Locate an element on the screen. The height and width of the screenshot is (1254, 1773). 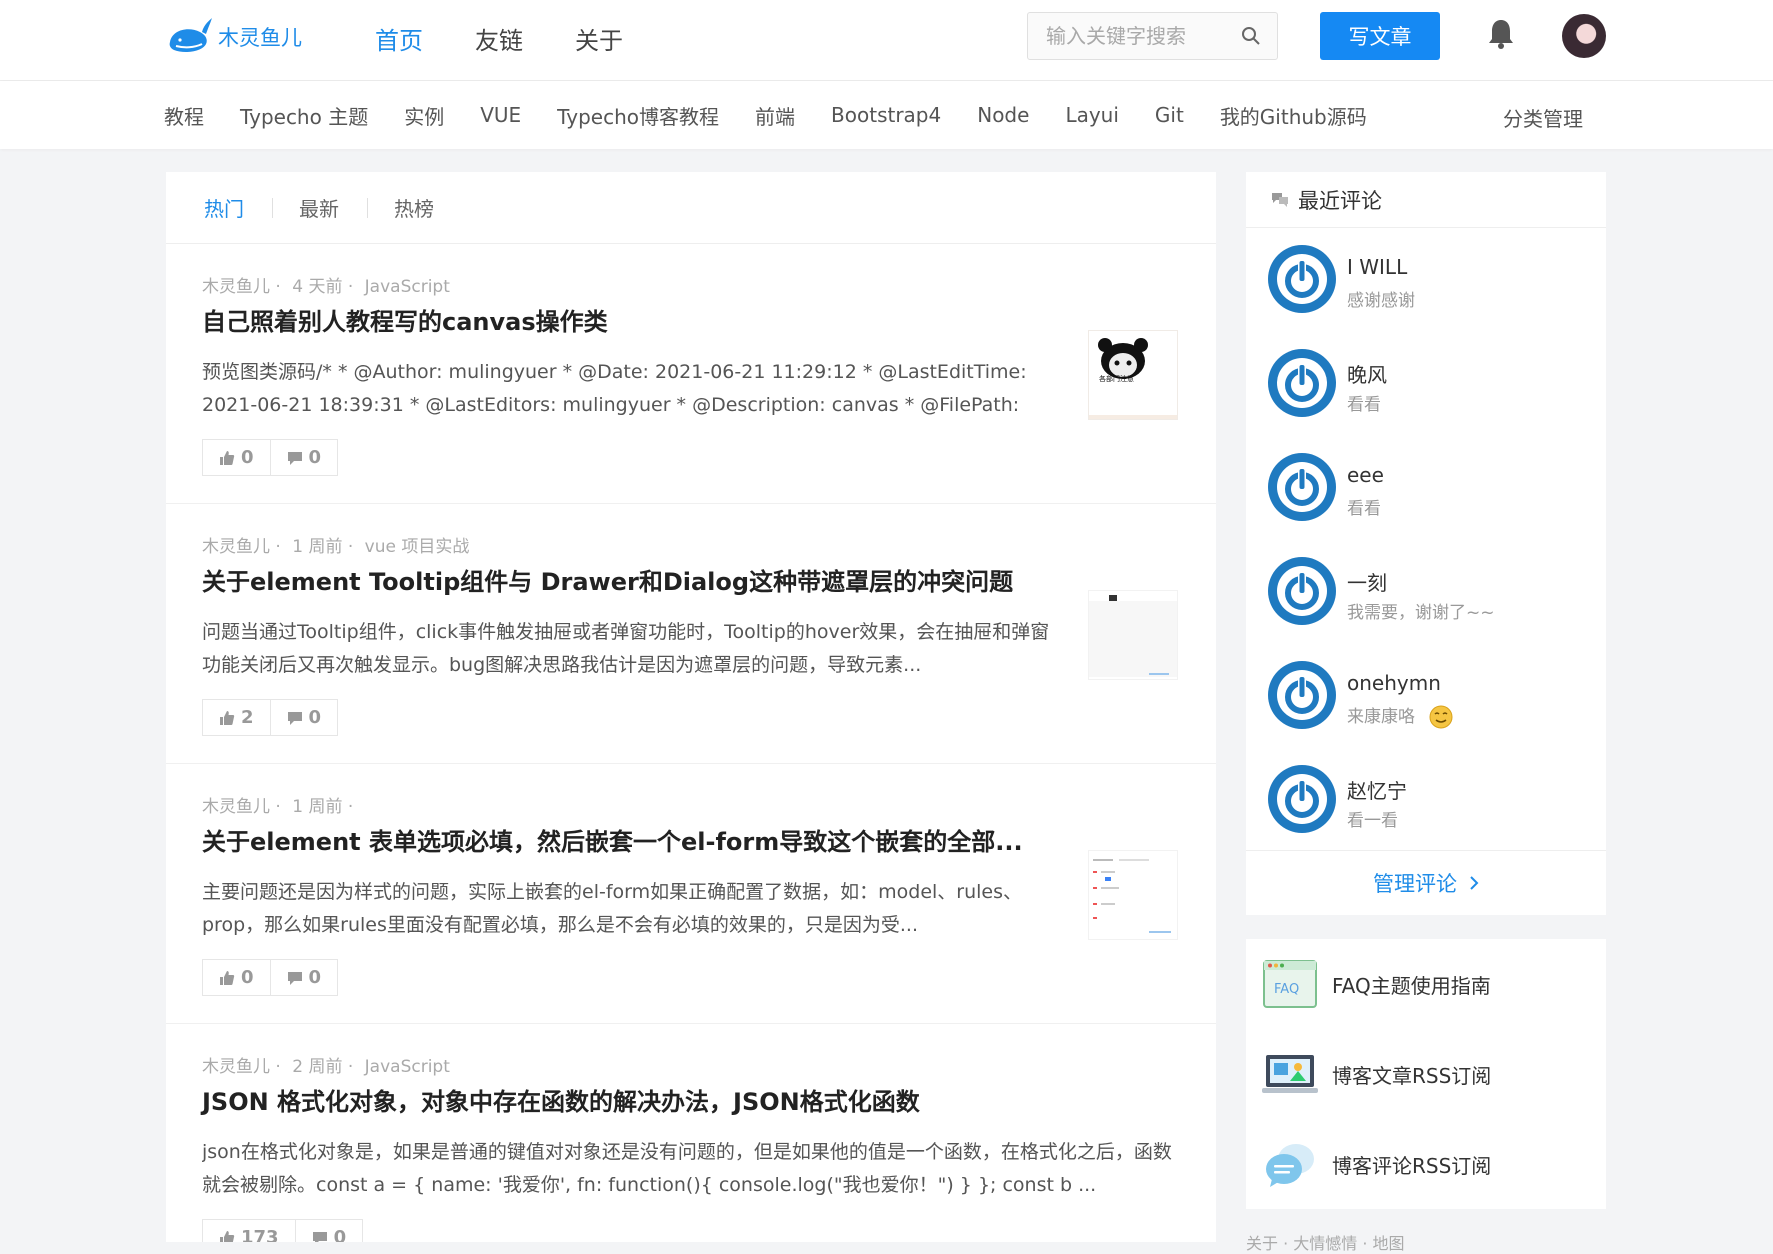
article-thumbnail: 各部门注意 is located at coordinates (1133, 375).